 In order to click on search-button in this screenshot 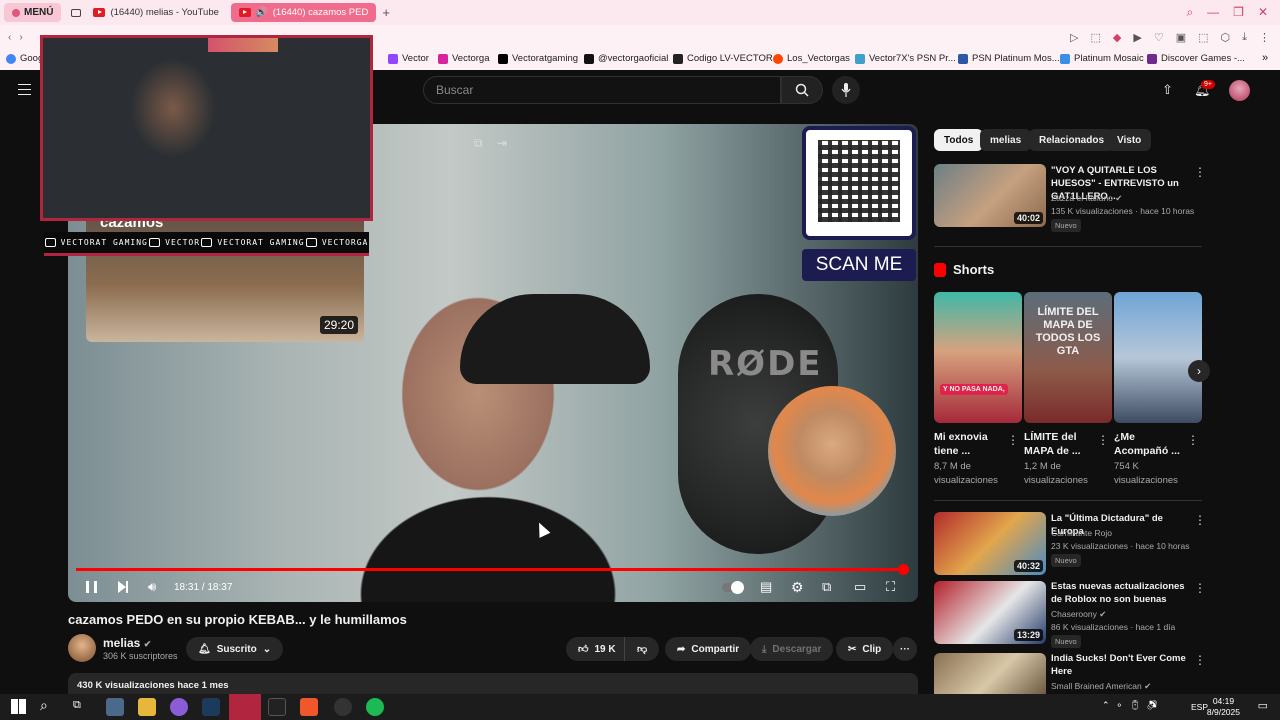, I will do `click(802, 90)`.